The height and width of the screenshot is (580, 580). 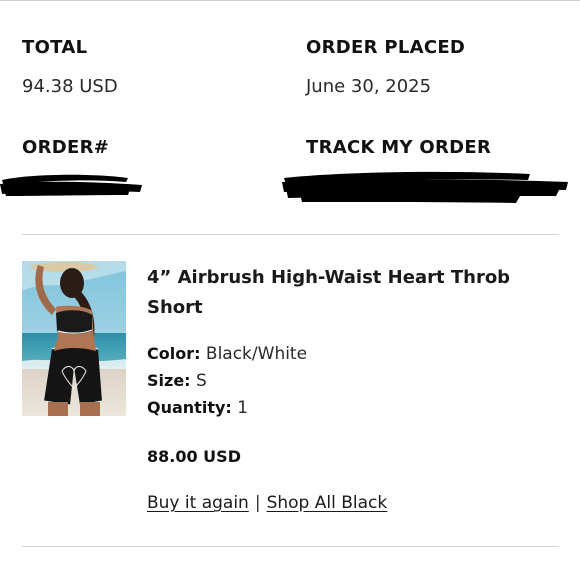 What do you see at coordinates (369, 86) in the screenshot?
I see `order-placed-date: June 30, 2025` at bounding box center [369, 86].